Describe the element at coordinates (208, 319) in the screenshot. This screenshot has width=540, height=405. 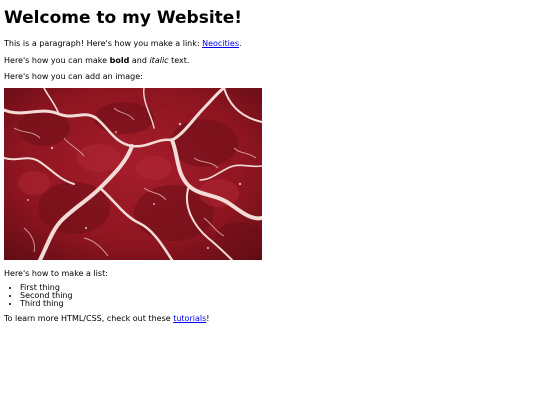
I see `tutorials-paragraph-suffix: !` at that location.